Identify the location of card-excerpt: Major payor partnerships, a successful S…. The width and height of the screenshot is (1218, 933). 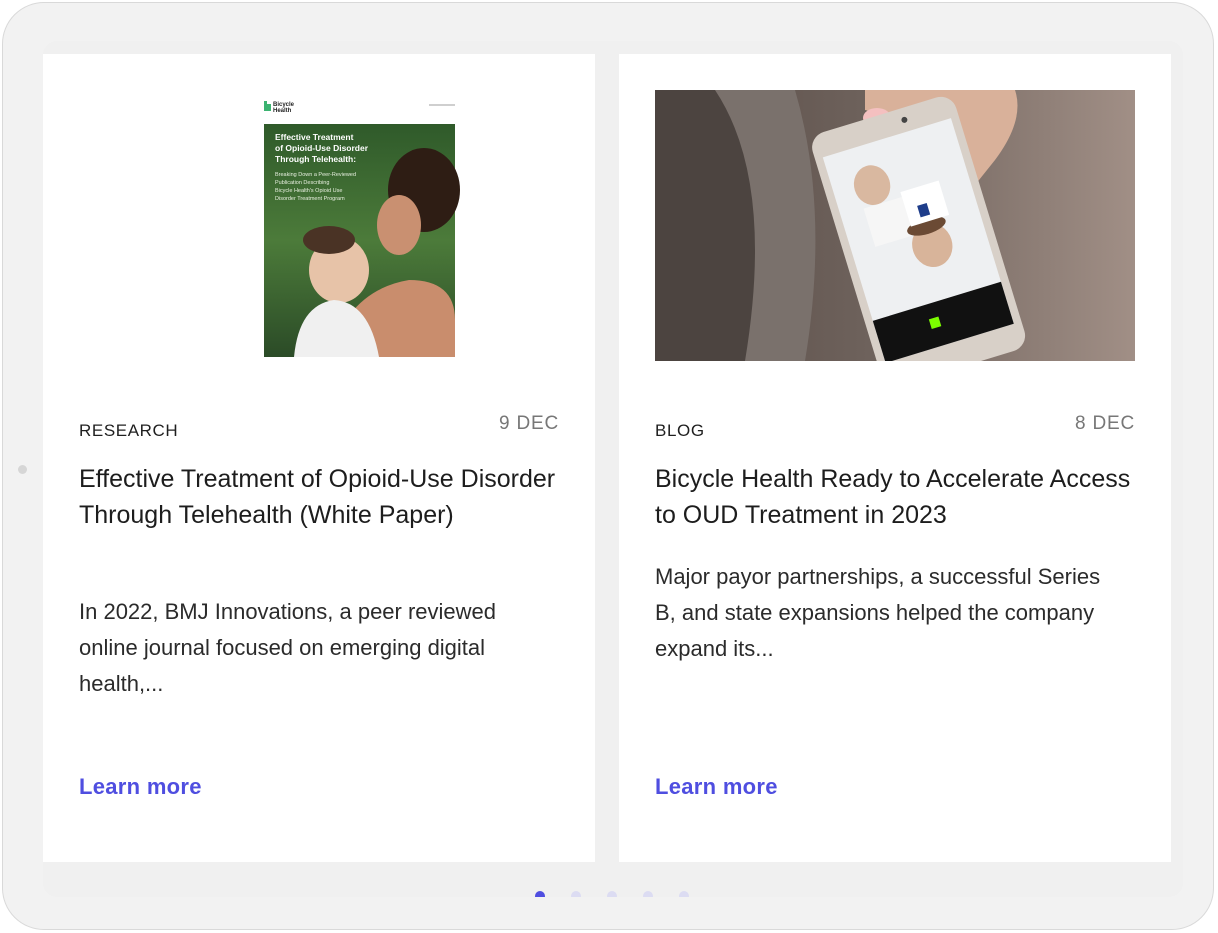
(878, 612).